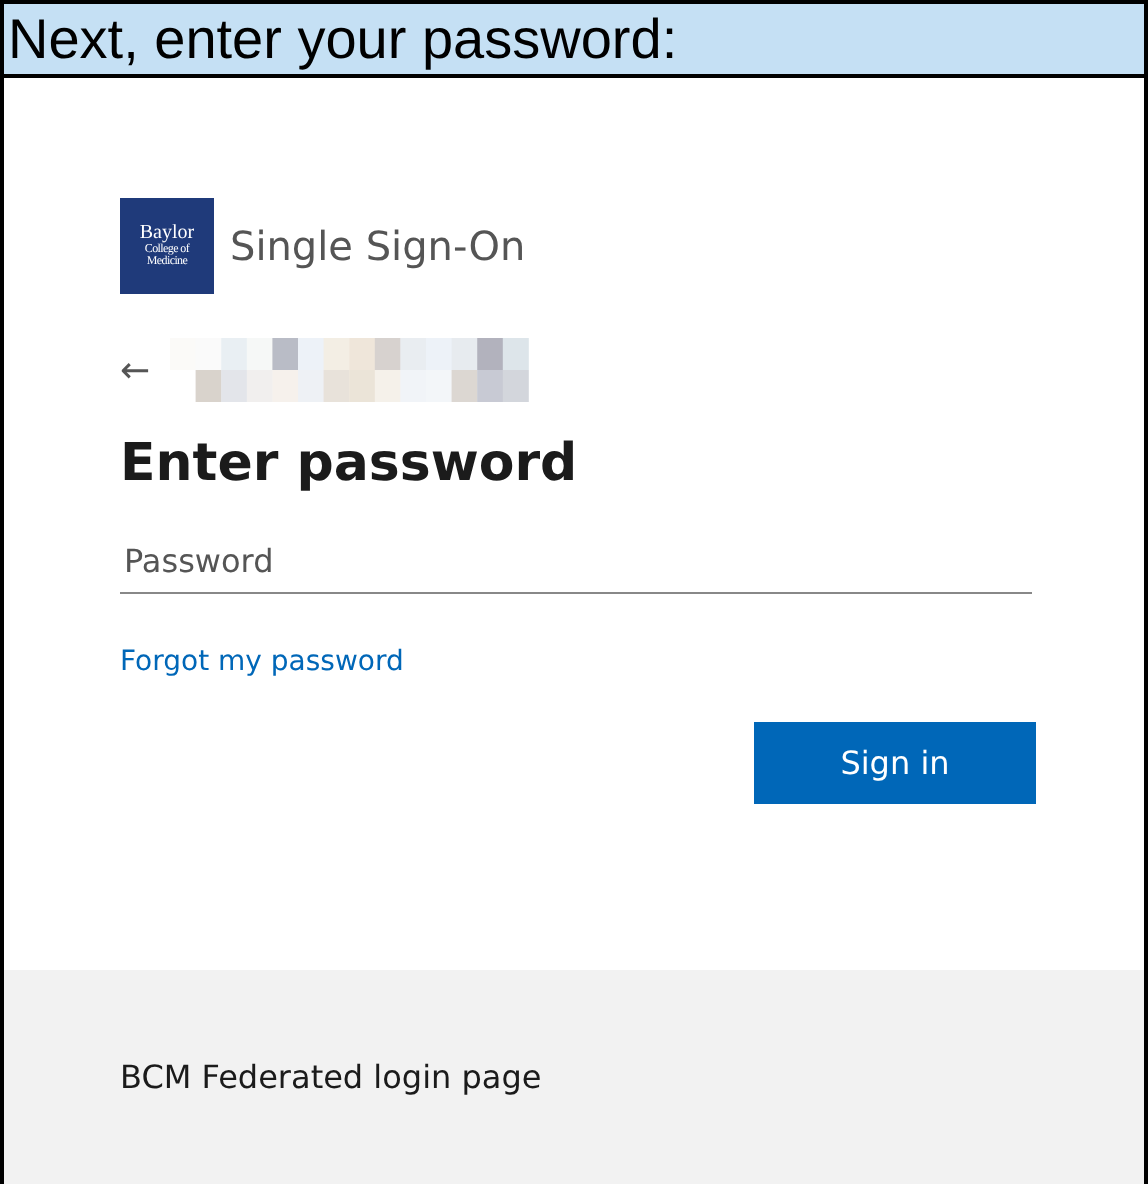 The image size is (1148, 1184). Describe the element at coordinates (895, 763) in the screenshot. I see `sign-in-button: Sign in` at that location.